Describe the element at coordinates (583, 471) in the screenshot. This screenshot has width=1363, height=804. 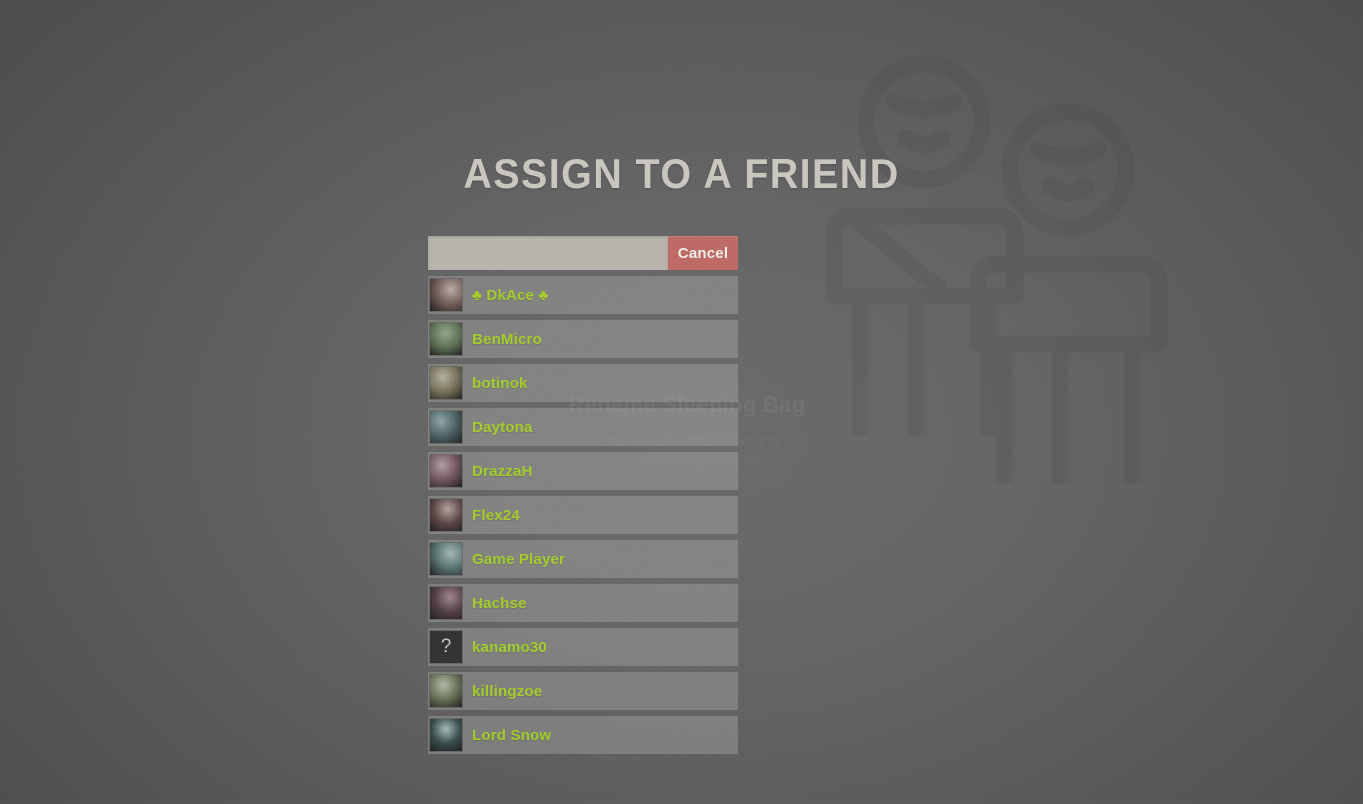
I see `friend-row: DrazzaH` at that location.